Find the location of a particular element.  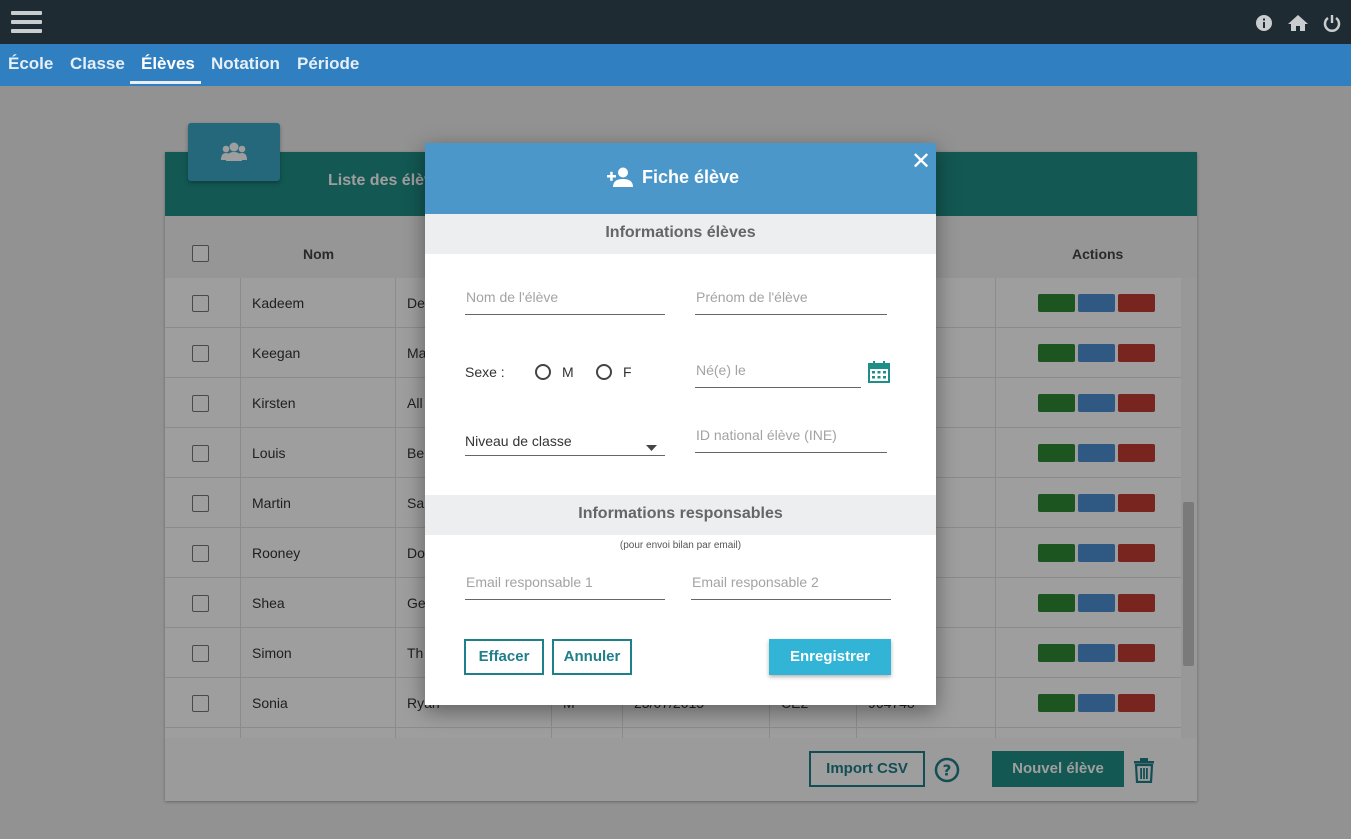

sex-f-label: F is located at coordinates (627, 372).